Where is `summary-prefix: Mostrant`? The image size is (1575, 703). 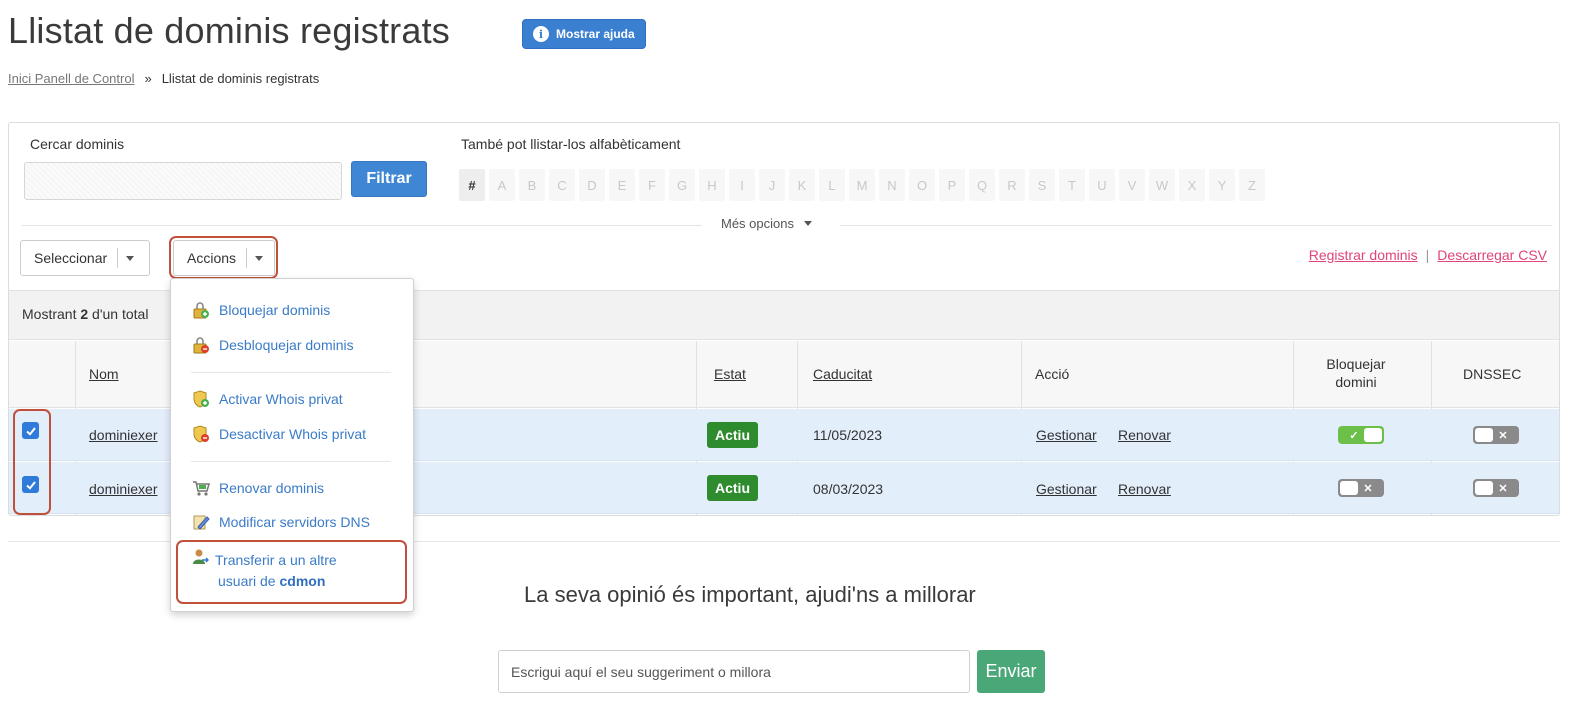
summary-prefix: Mostrant is located at coordinates (49, 314).